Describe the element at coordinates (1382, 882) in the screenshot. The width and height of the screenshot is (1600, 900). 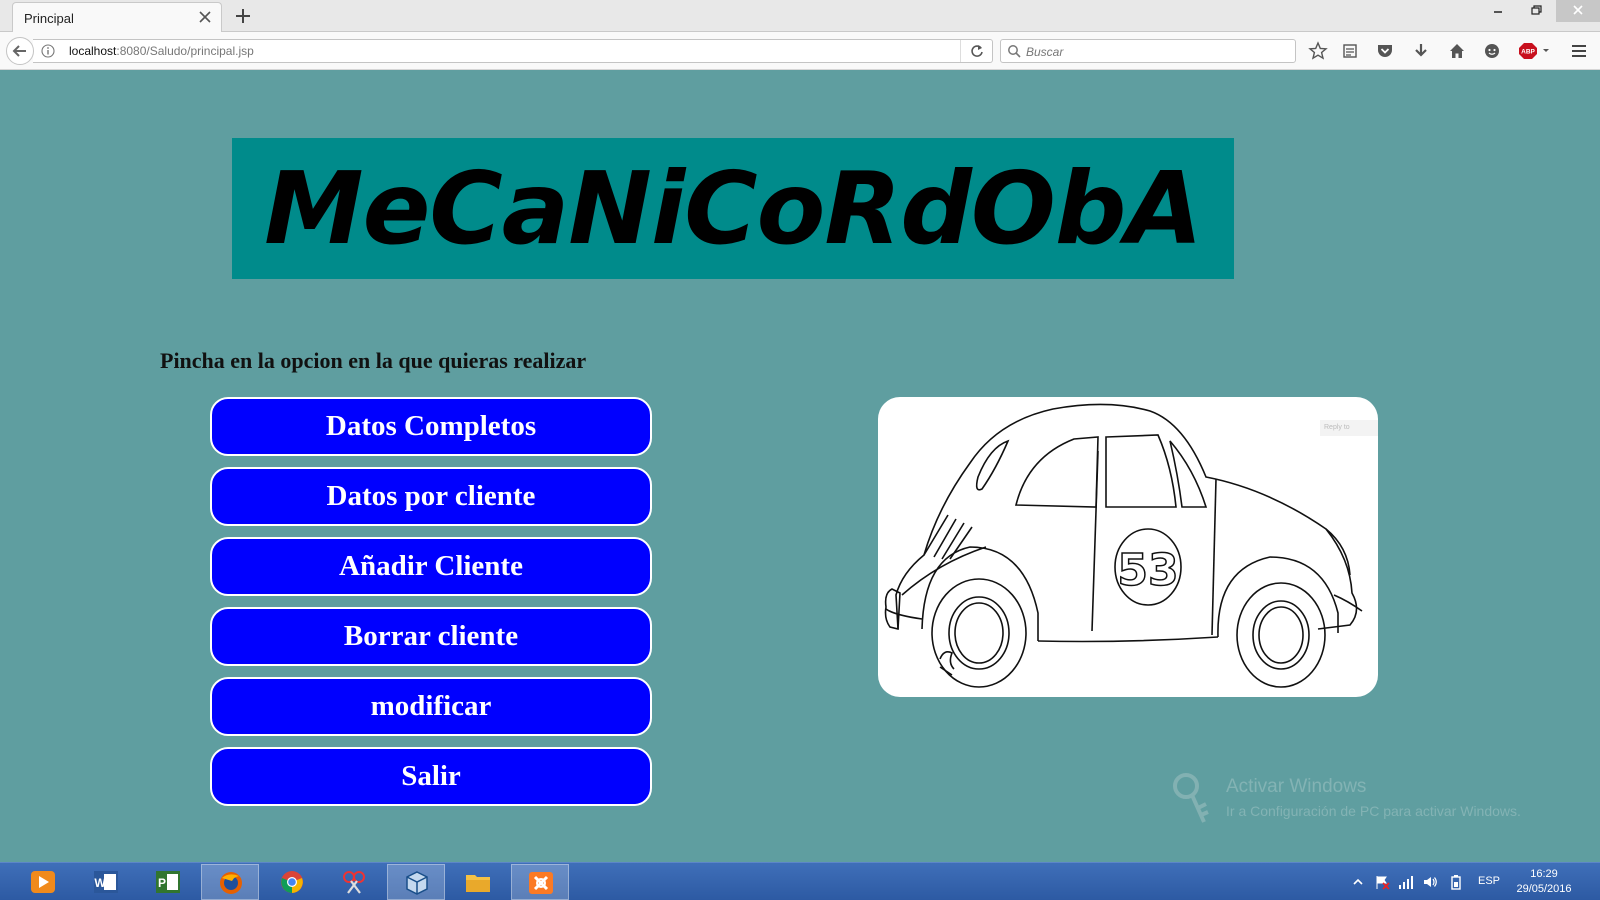
I see `action-center-flag-icon` at that location.